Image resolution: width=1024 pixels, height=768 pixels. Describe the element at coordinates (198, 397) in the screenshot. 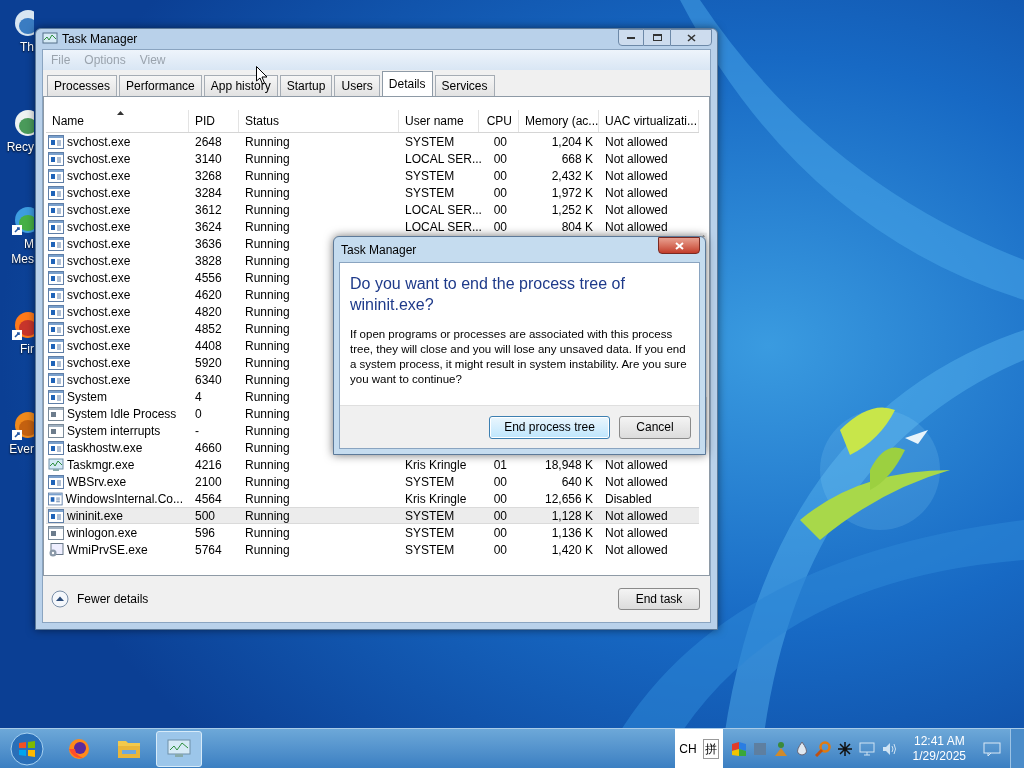

I see `table-cell-text: 4` at that location.